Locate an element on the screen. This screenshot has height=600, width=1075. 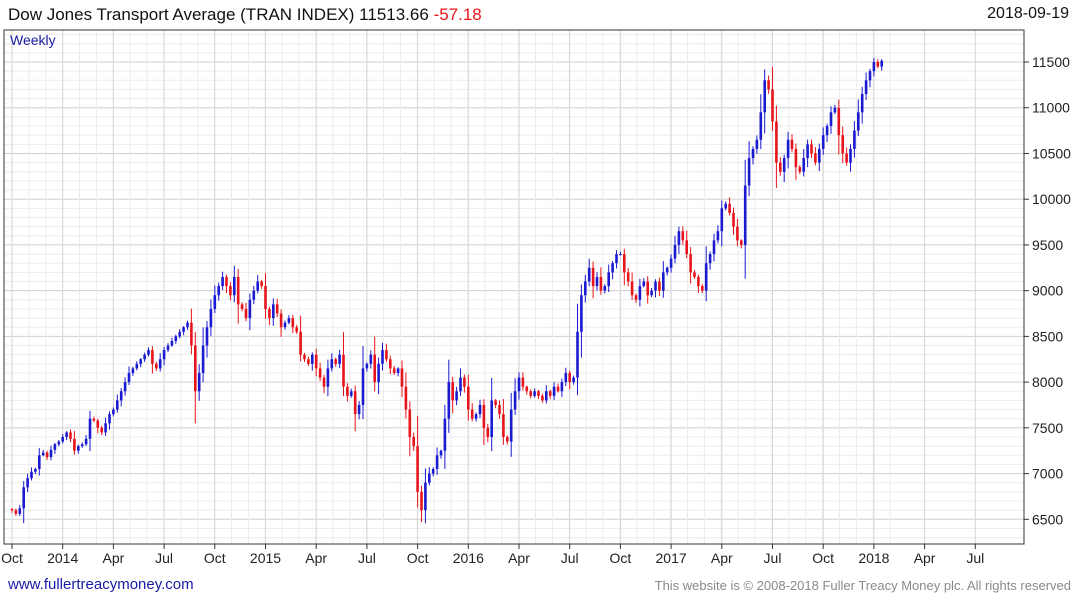
y-tick-label: 9500 is located at coordinates (1047, 245).